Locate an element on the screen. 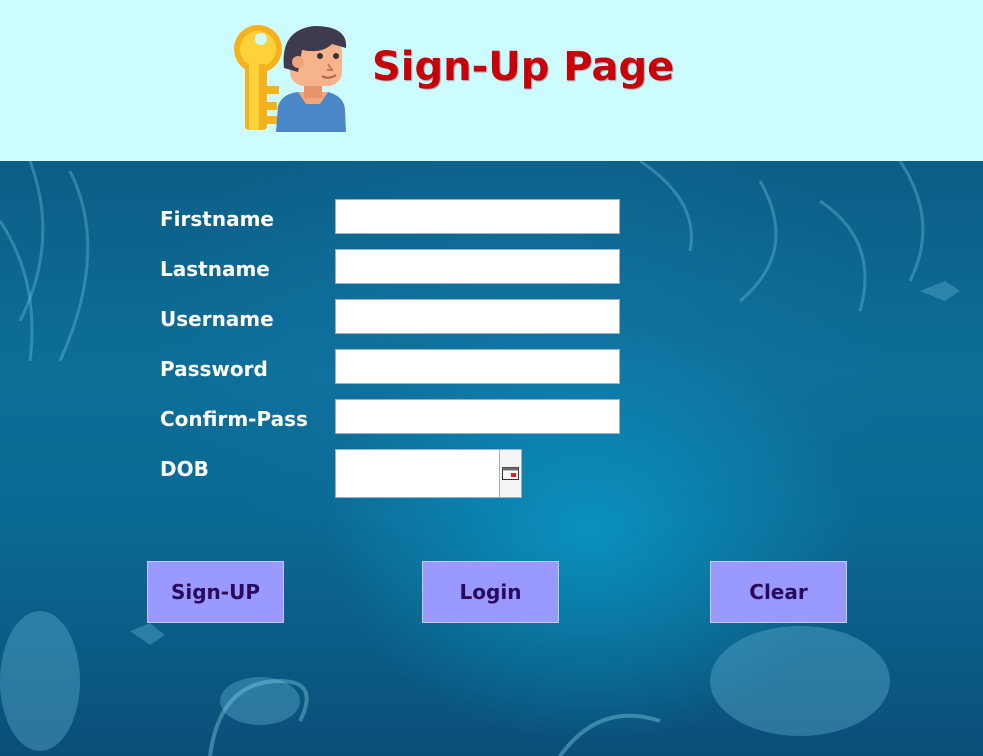 The height and width of the screenshot is (756, 983). password-input is located at coordinates (477, 366).